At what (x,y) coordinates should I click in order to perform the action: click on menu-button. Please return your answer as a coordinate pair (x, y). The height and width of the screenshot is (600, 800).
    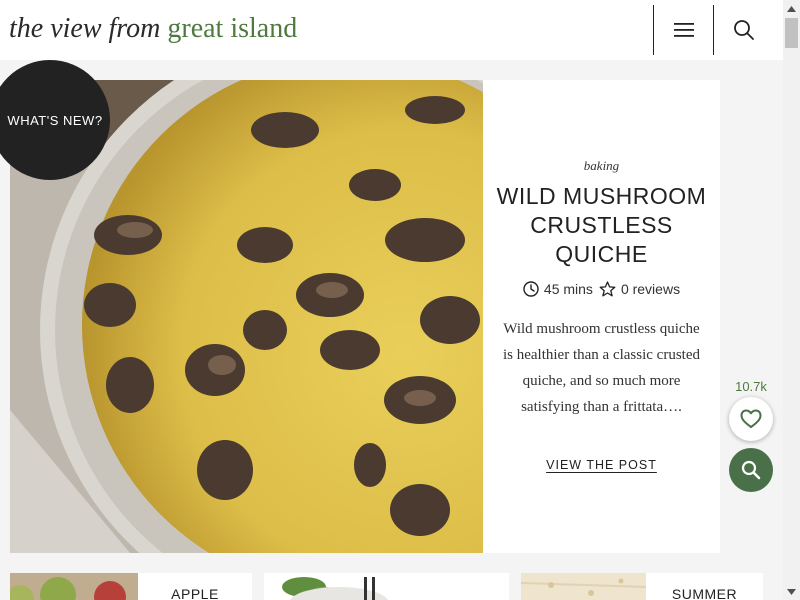
    Looking at the image, I should click on (684, 30).